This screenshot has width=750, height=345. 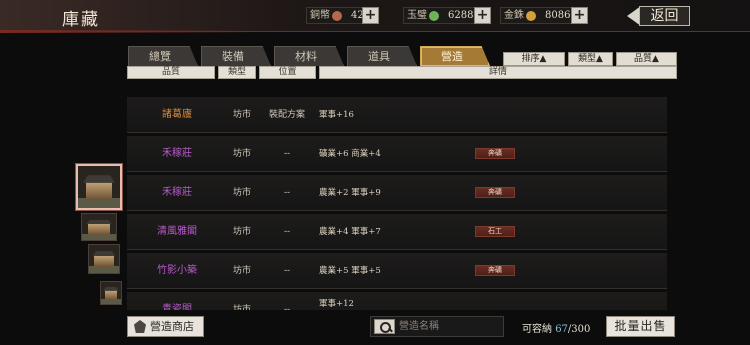 What do you see at coordinates (236, 56) in the screenshot?
I see `tab-equipment: 裝備` at bounding box center [236, 56].